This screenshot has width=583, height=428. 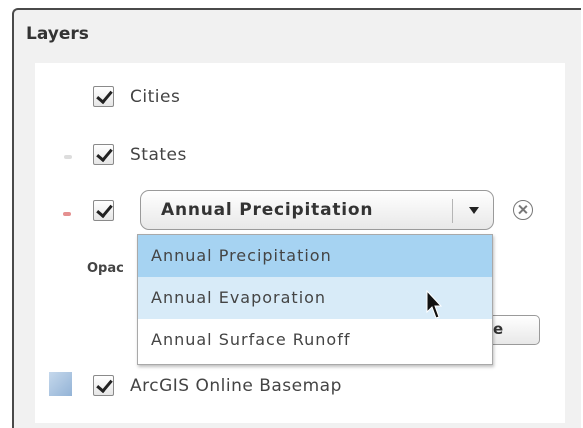 I want to click on layer-checkbox-precipitation, so click(x=103, y=210).